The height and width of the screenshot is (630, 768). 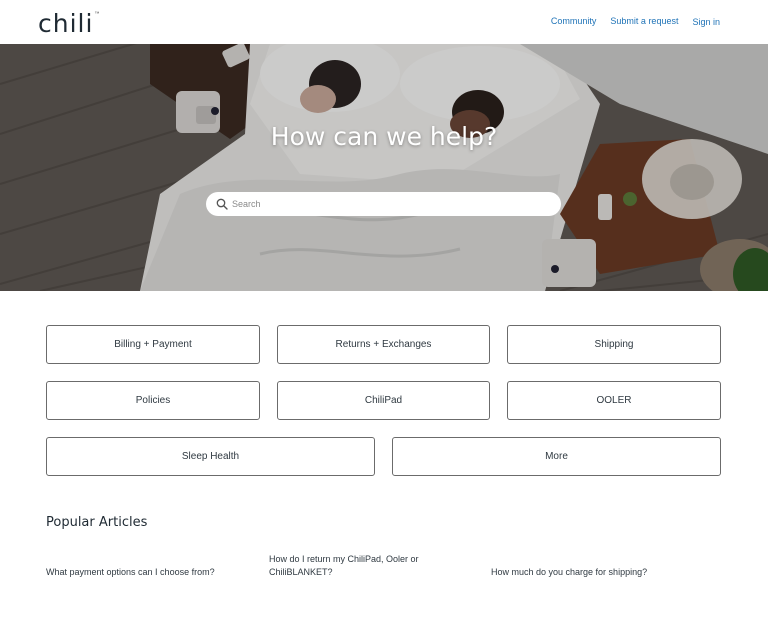 What do you see at coordinates (383, 400) in the screenshot?
I see `category-chilipad-button: ChiliPad` at bounding box center [383, 400].